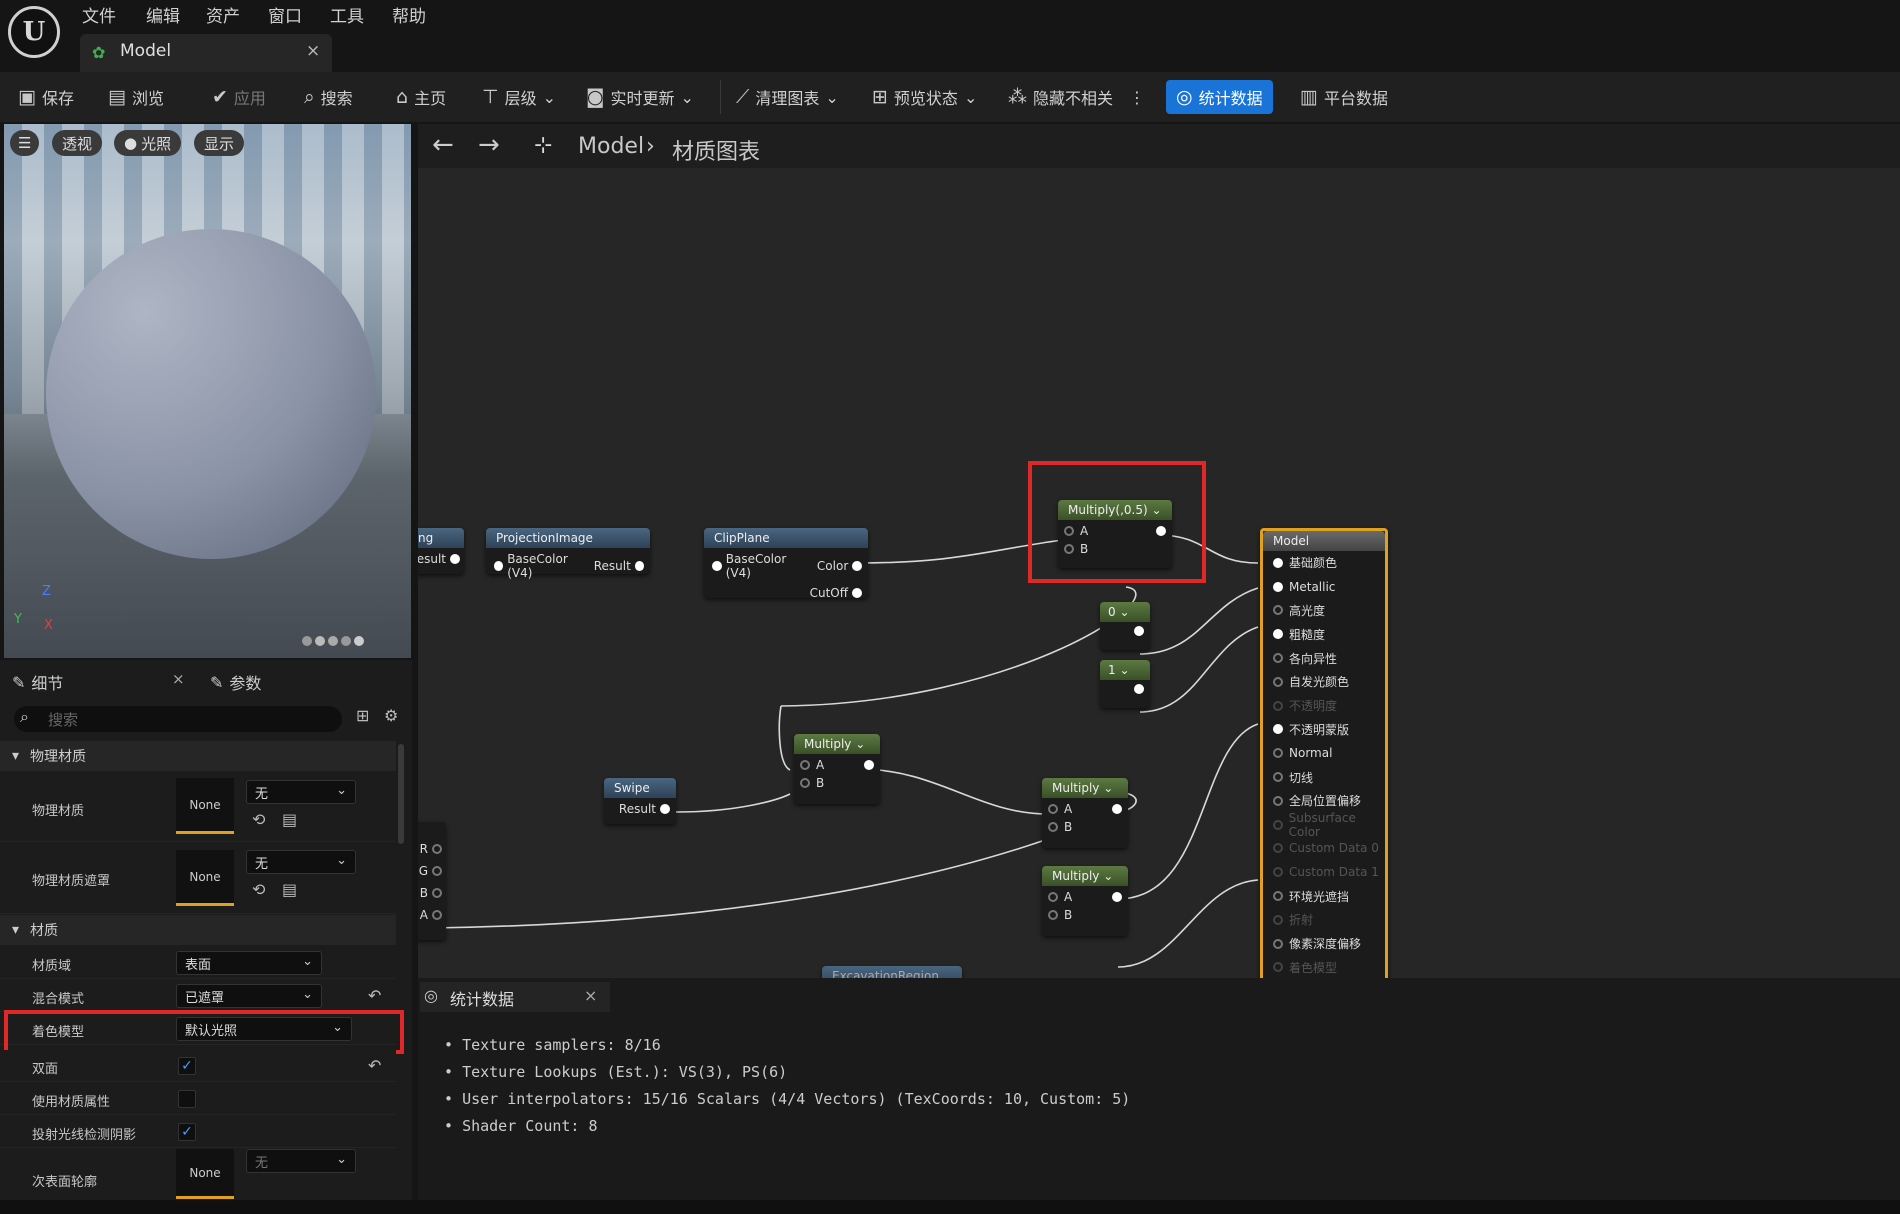 Image resolution: width=1900 pixels, height=1214 pixels. Describe the element at coordinates (1085, 901) in the screenshot. I see `node-multiply-3: Multiply ⌄ A B` at that location.